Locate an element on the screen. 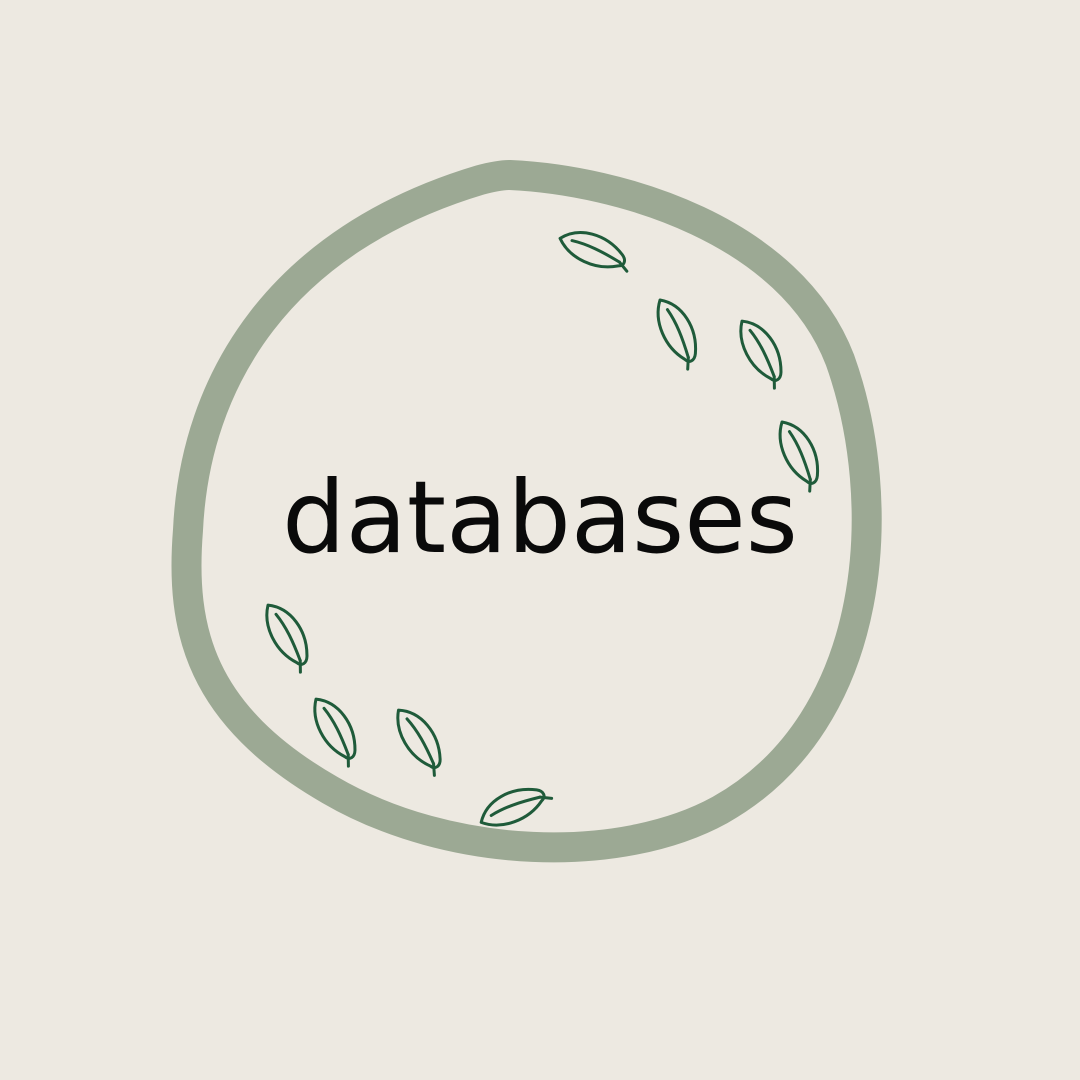 This screenshot has height=1080, width=1080. leaf-garland-bottom-left is located at coordinates (409, 715).